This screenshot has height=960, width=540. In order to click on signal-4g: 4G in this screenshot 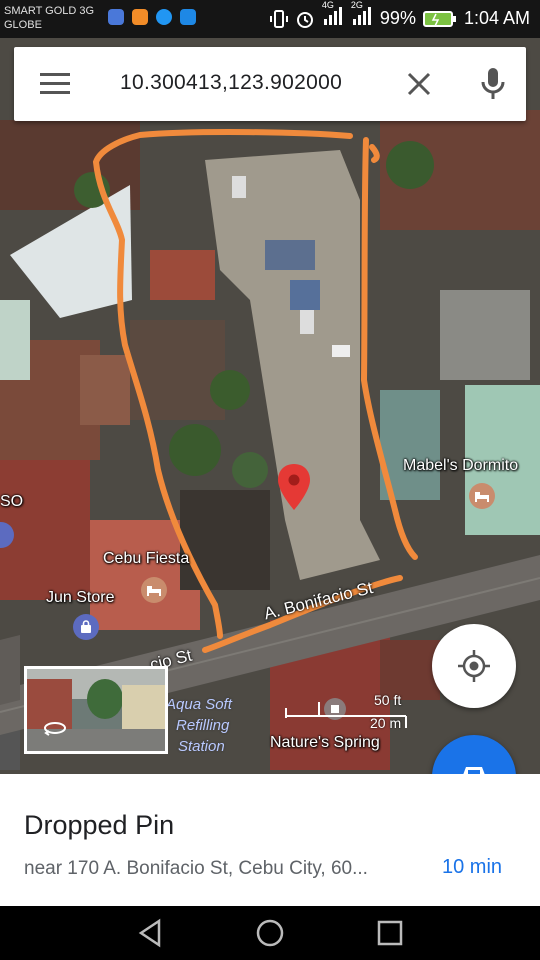, I will do `click(333, 15)`.